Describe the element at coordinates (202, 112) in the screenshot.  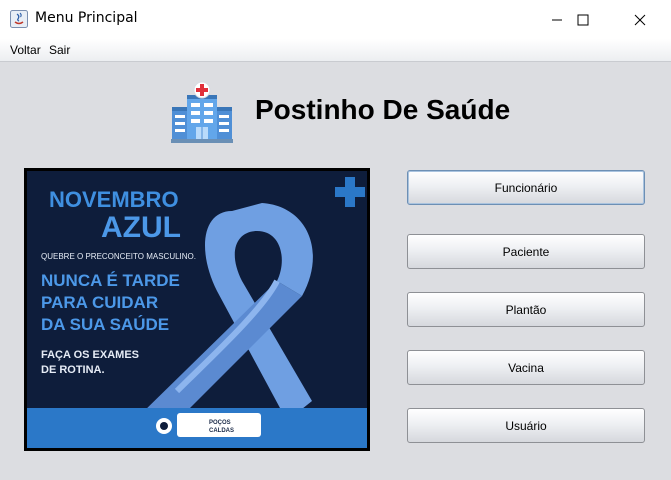
I see `hospital-icon` at that location.